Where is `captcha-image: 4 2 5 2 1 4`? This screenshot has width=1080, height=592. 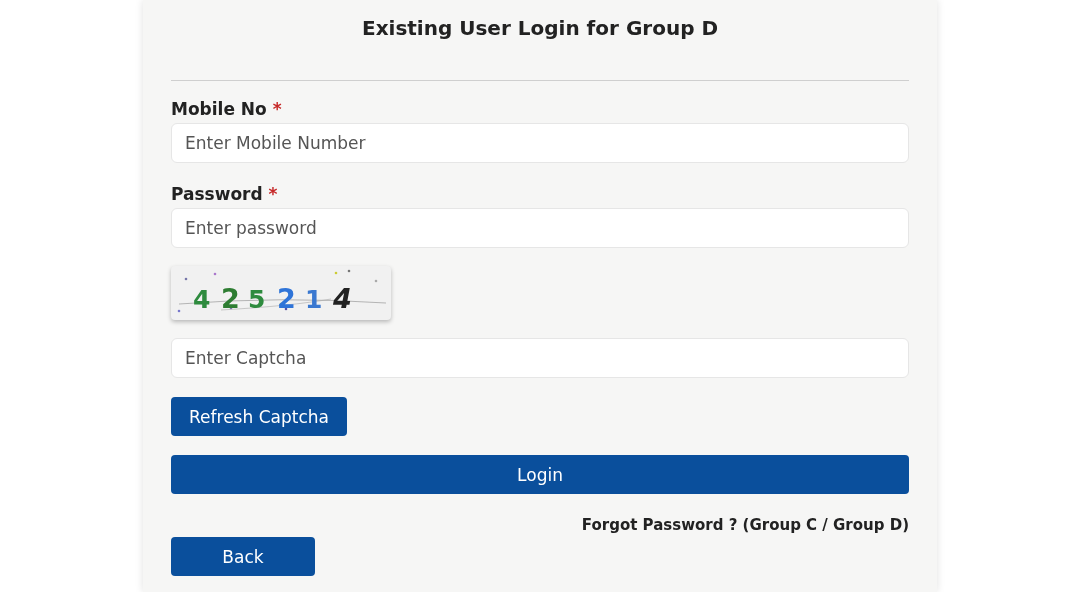 captcha-image: 4 2 5 2 1 4 is located at coordinates (281, 293).